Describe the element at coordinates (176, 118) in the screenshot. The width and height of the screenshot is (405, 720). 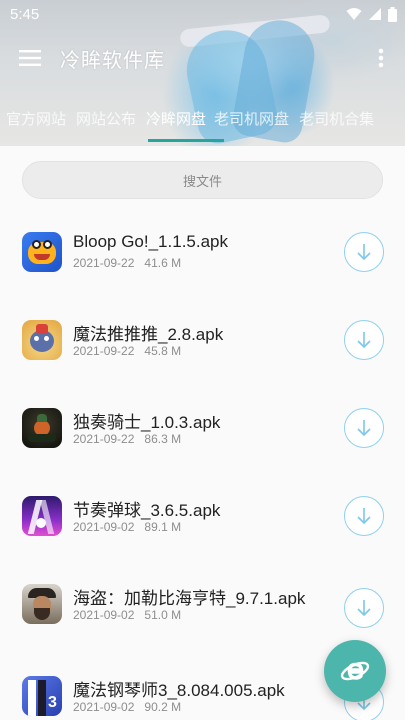
I see `tab-lengmou-netdisk: 冷眸网盘` at that location.